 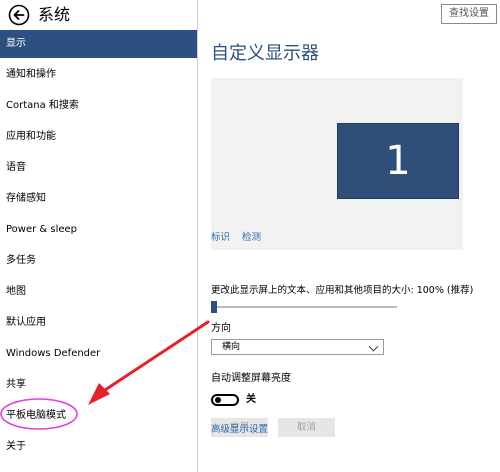 I want to click on orientation-select: 横向, so click(x=297, y=347).